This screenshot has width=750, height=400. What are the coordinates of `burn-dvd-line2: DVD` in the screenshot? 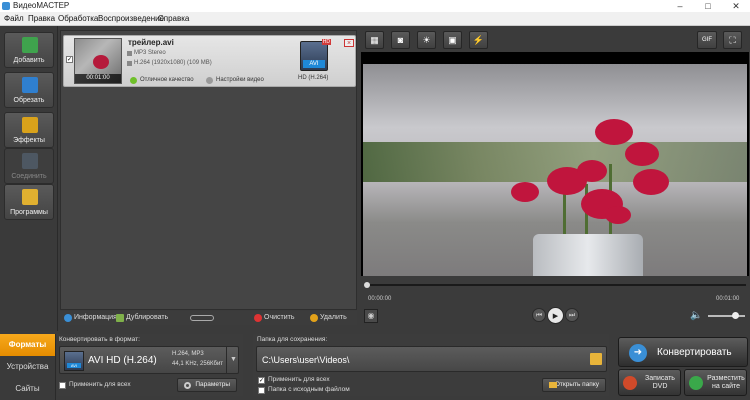 It's located at (660, 386).